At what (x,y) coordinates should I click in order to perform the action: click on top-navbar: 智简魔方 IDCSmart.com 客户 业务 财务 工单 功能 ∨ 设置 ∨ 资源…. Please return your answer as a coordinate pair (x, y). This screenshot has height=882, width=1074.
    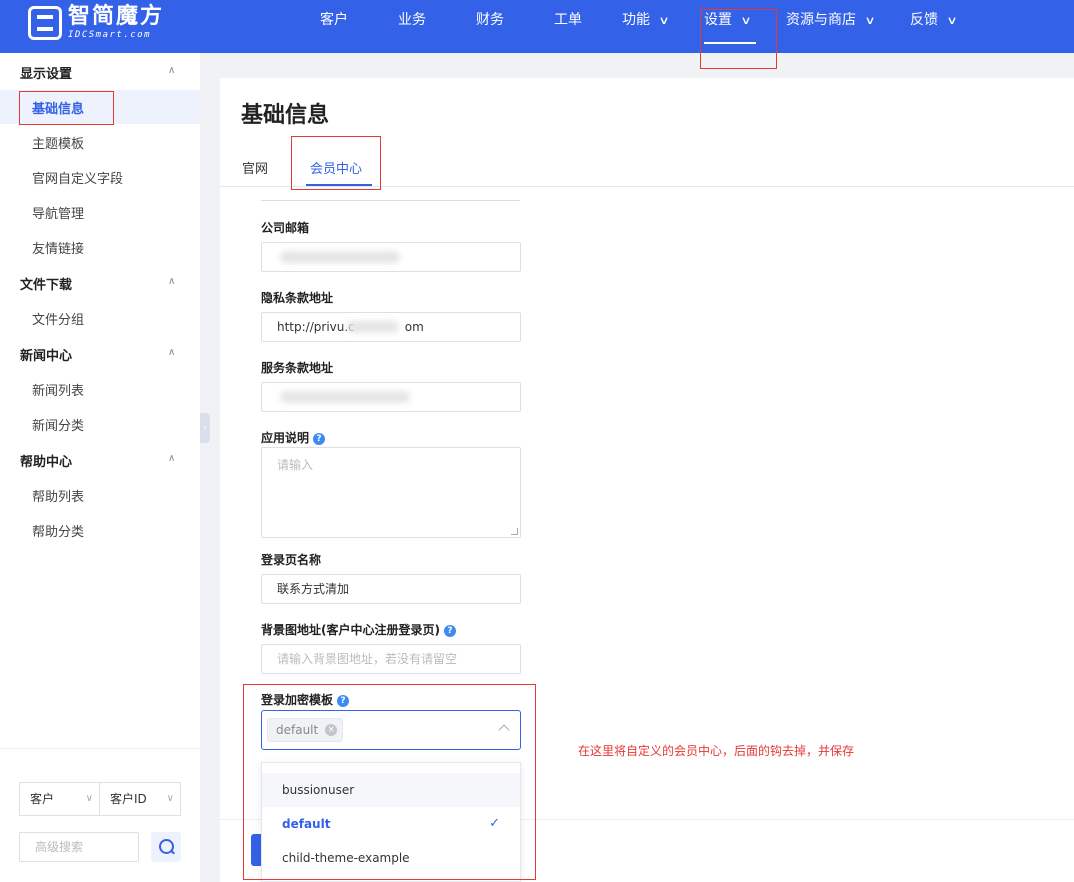
    Looking at the image, I should click on (537, 26).